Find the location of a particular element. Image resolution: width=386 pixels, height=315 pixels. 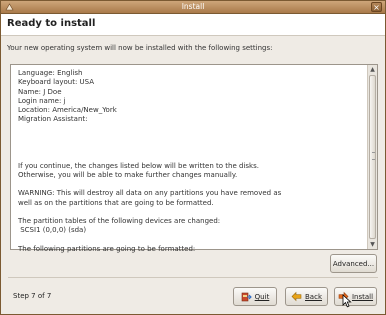

scrollbar-thumb is located at coordinates (372, 157).